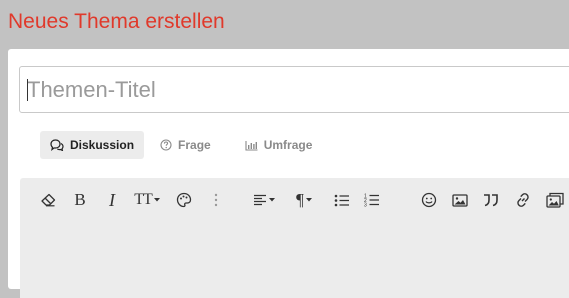  What do you see at coordinates (365, 205) in the screenshot?
I see `svg-text: 3` at bounding box center [365, 205].